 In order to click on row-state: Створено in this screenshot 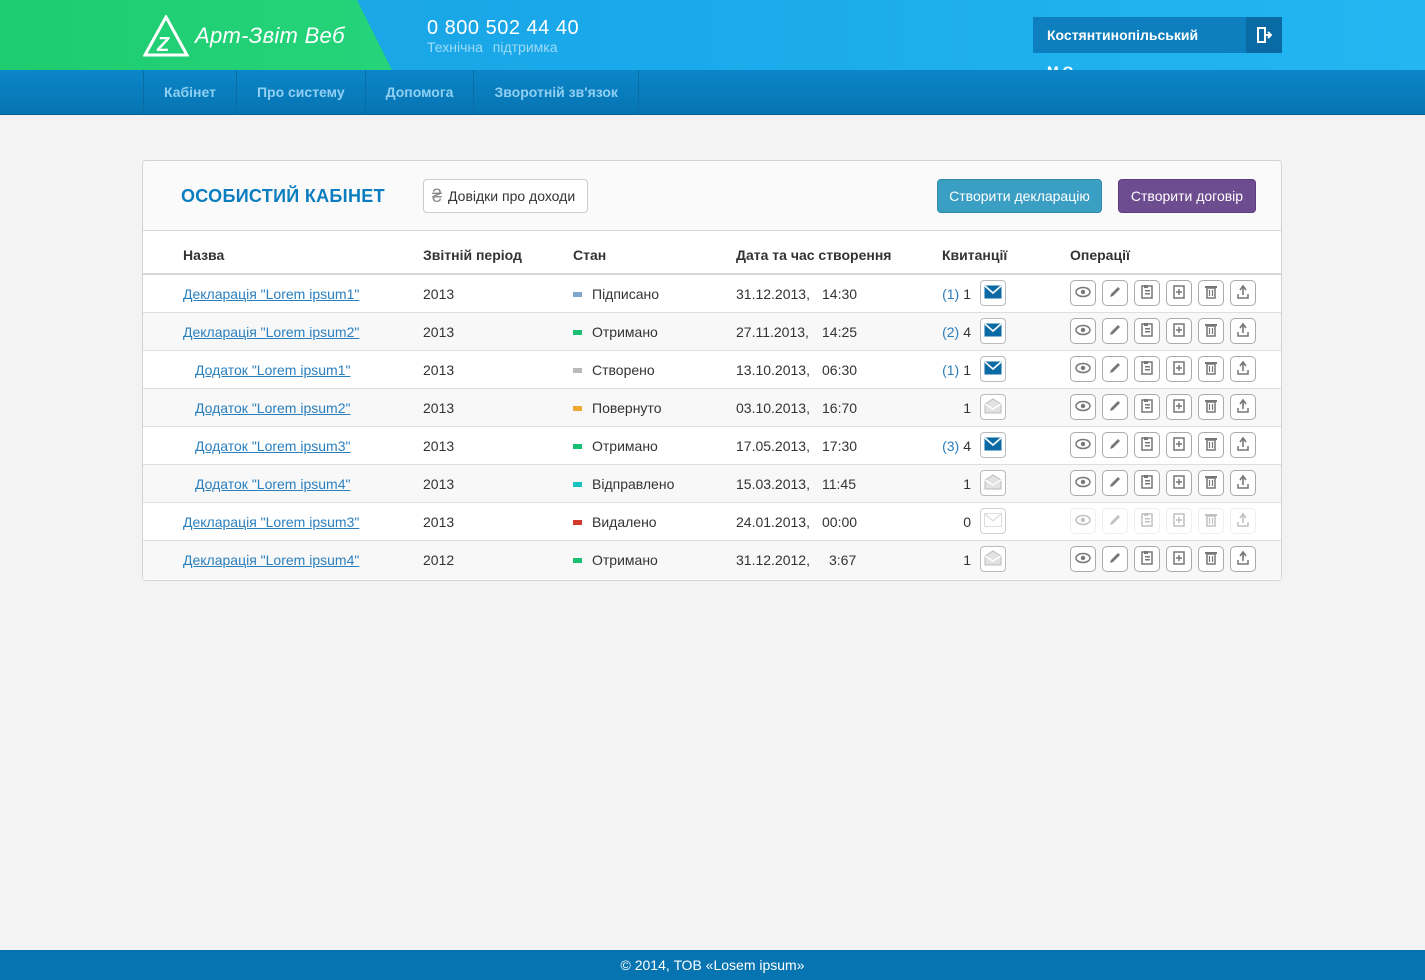, I will do `click(623, 370)`.